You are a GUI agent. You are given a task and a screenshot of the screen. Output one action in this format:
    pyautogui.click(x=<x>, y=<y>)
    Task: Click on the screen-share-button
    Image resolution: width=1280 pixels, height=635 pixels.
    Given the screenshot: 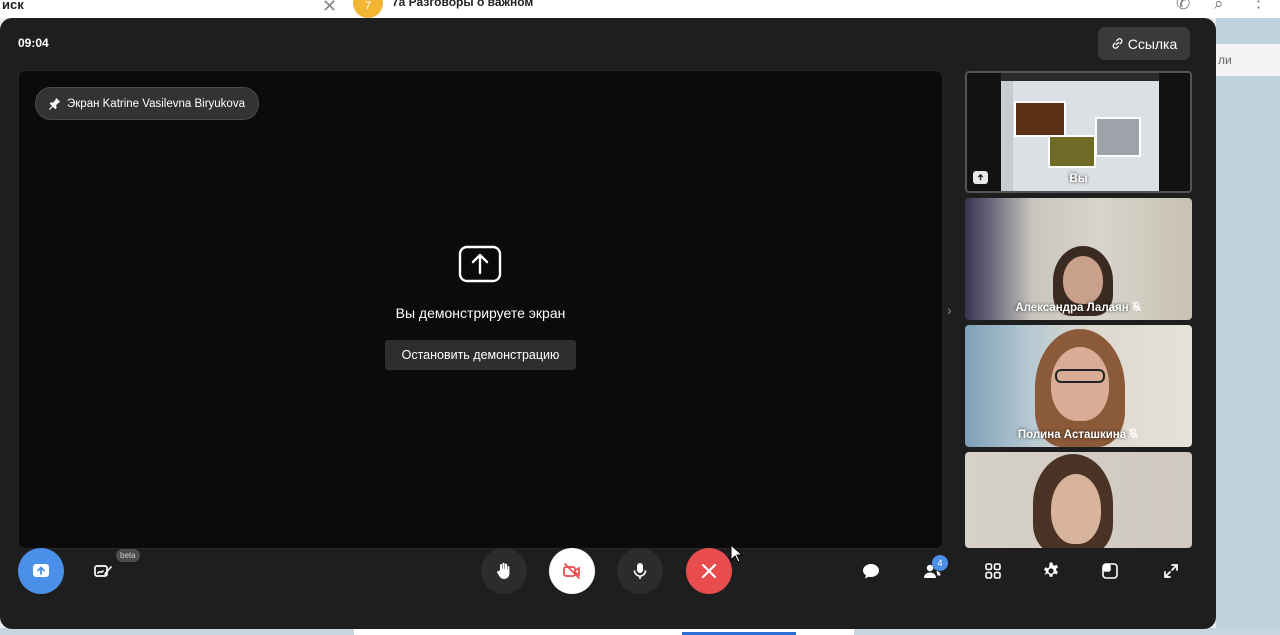 What is the action you would take?
    pyautogui.click(x=41, y=571)
    